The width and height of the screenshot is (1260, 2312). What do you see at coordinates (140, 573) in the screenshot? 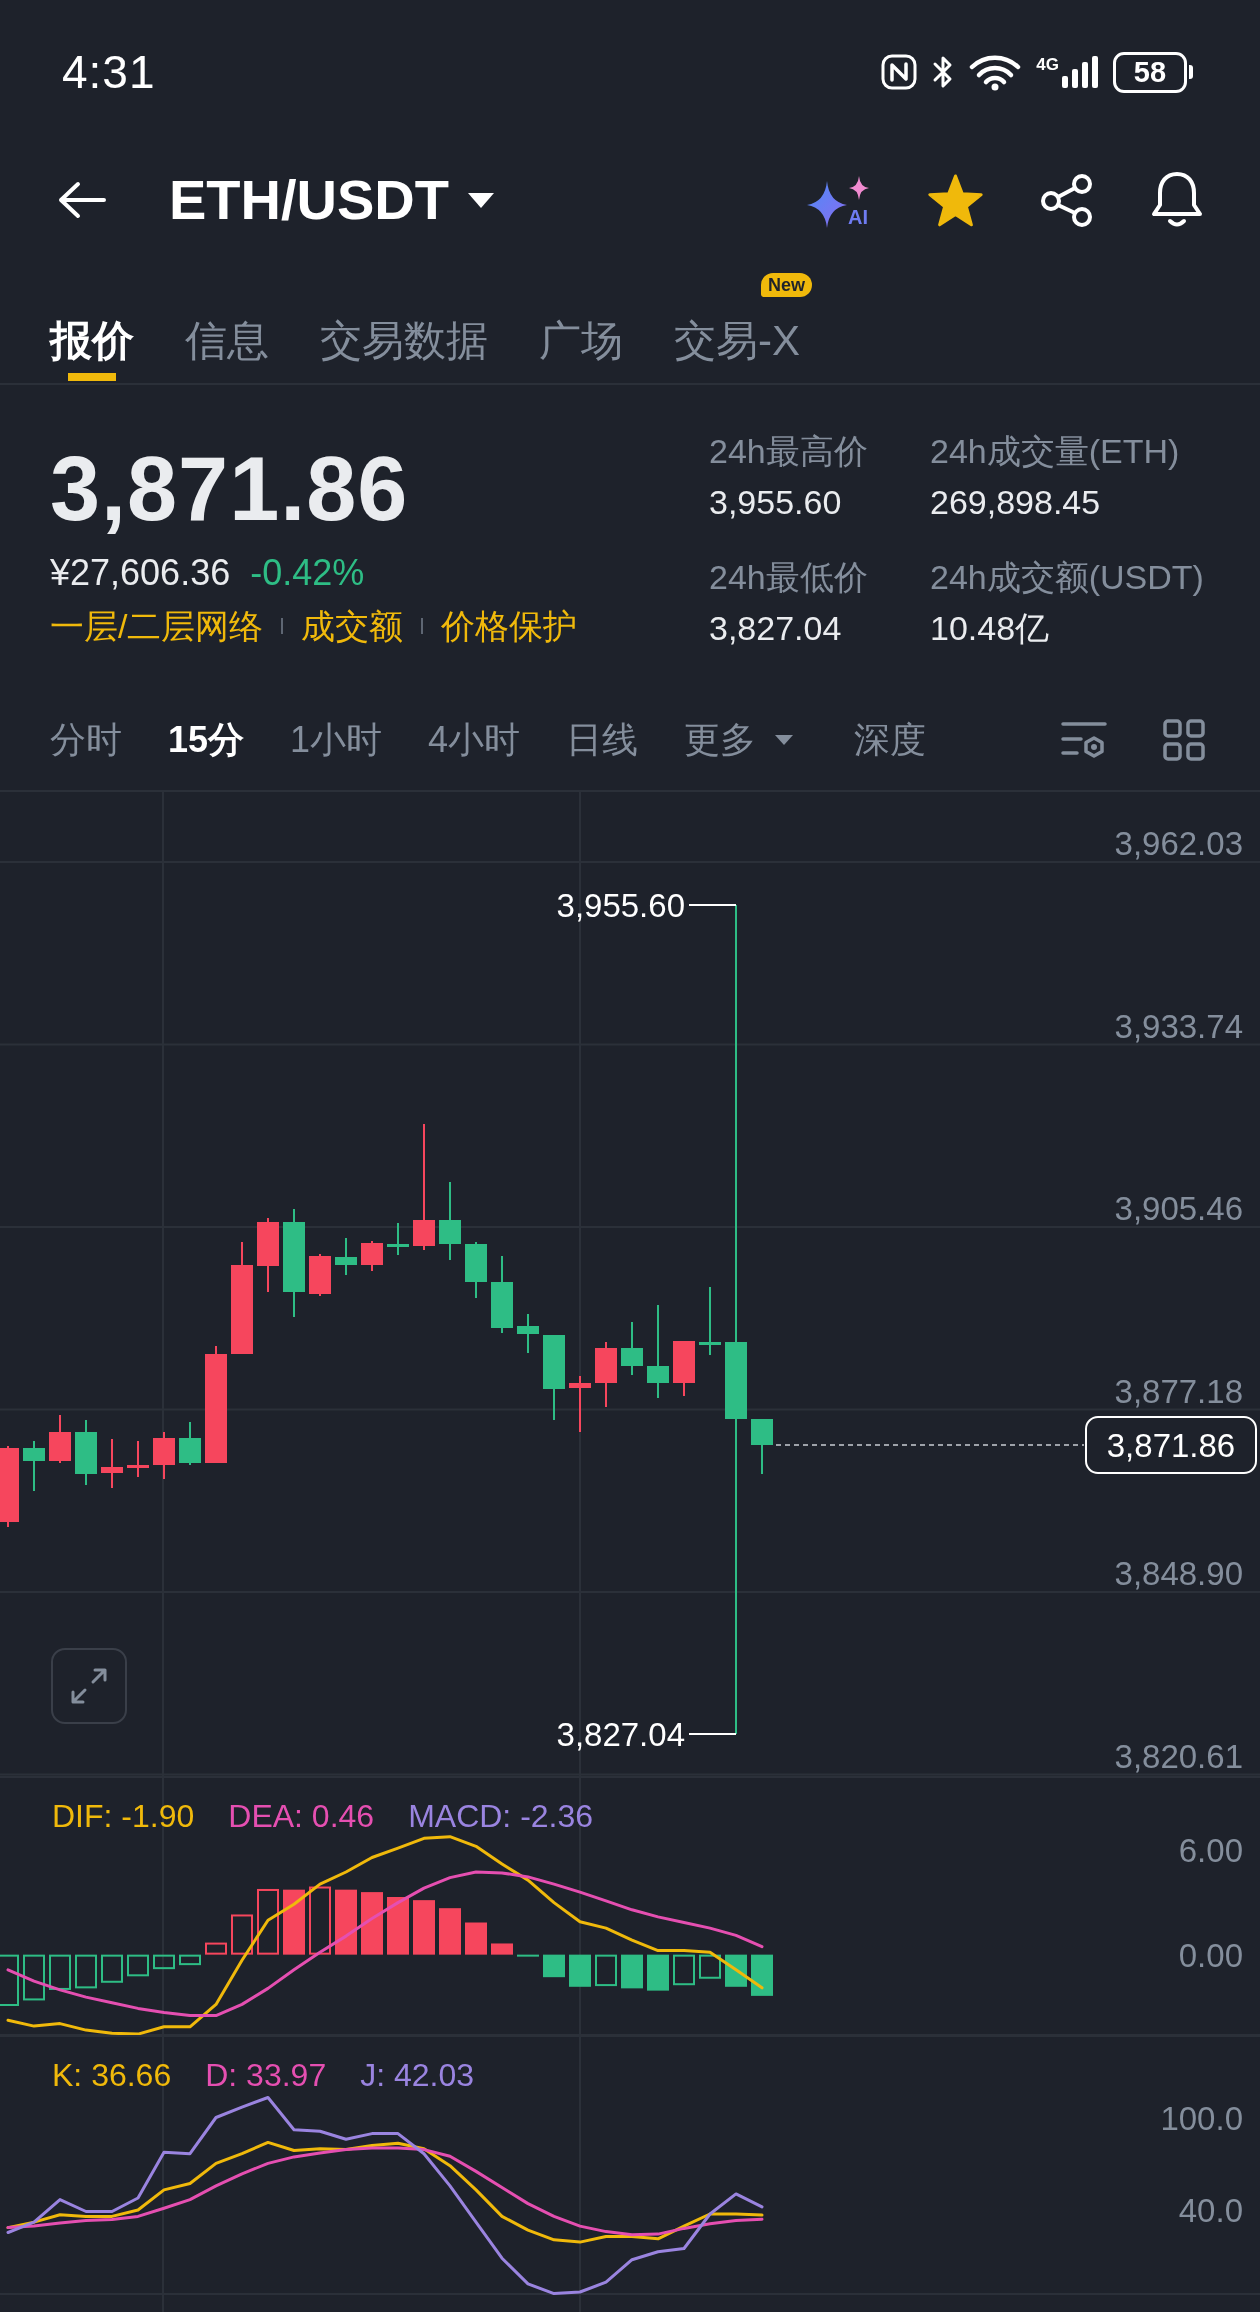
I see `fiat-price: ¥27,606.36` at bounding box center [140, 573].